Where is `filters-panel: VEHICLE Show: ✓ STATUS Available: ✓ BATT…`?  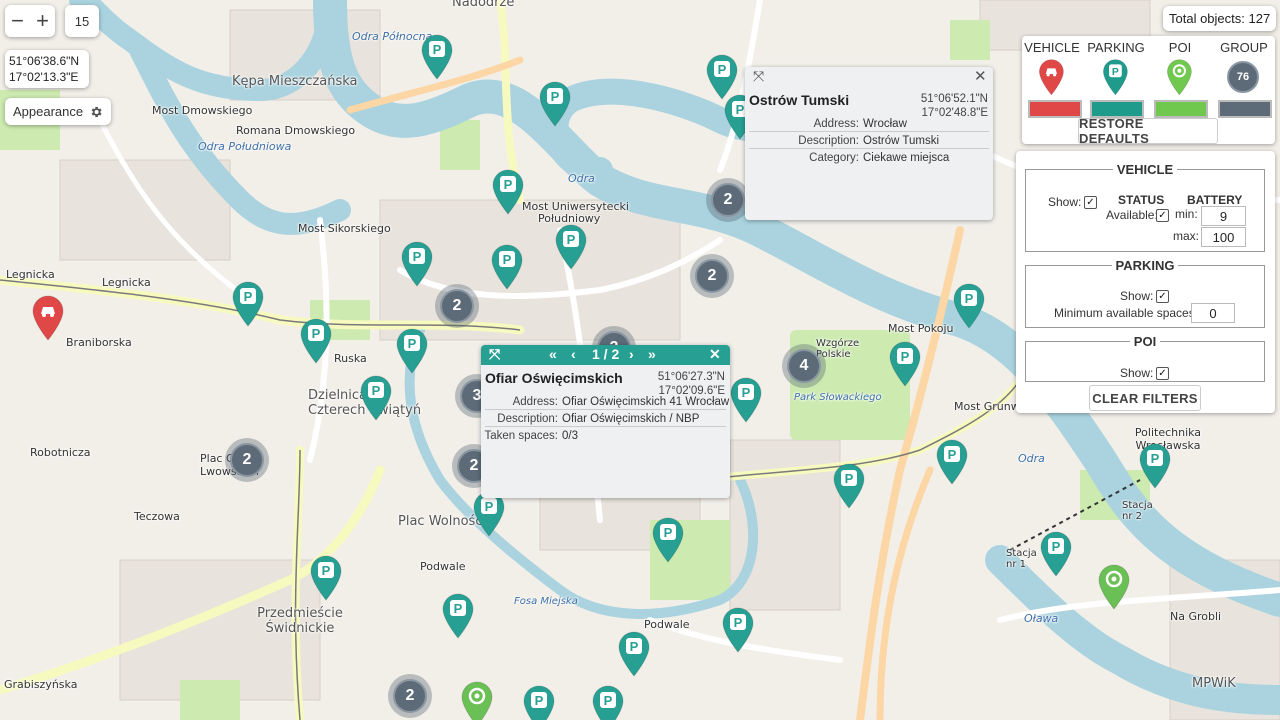
filters-panel: VEHICLE Show: ✓ STATUS Available: ✓ BATT… is located at coordinates (1145, 282).